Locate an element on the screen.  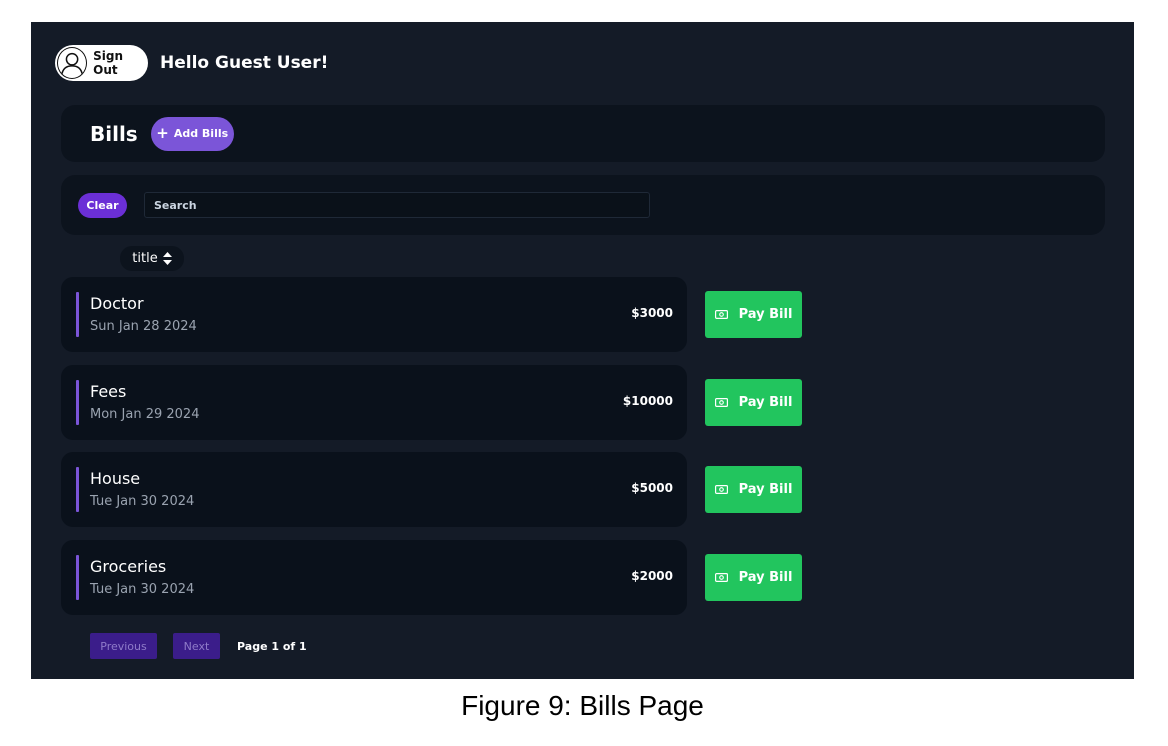
bill-card: Fees Mon Jan 29 2024 $10000 is located at coordinates (374, 402).